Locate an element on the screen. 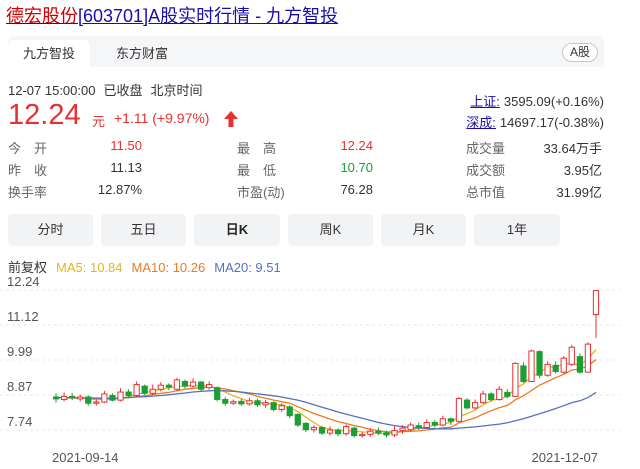 This screenshot has width=640, height=469. stat-volume-value: 33.64万手 is located at coordinates (572, 148).